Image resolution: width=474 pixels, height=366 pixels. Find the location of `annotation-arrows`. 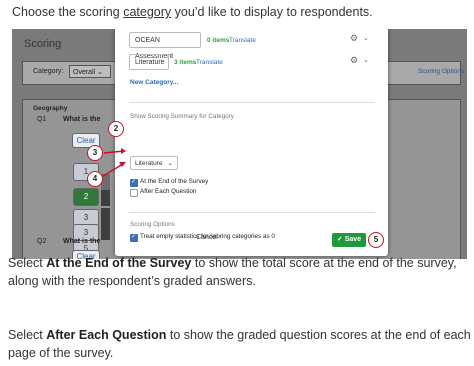

annotation-arrows is located at coordinates (114, 162).